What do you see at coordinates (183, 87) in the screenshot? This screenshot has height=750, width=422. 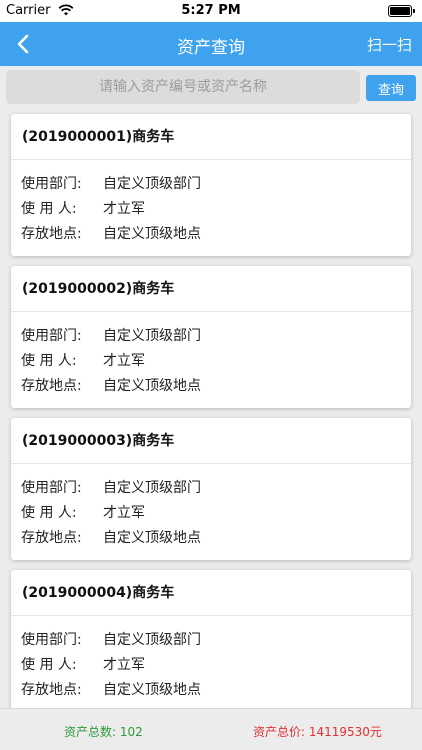 I see `search-input` at bounding box center [183, 87].